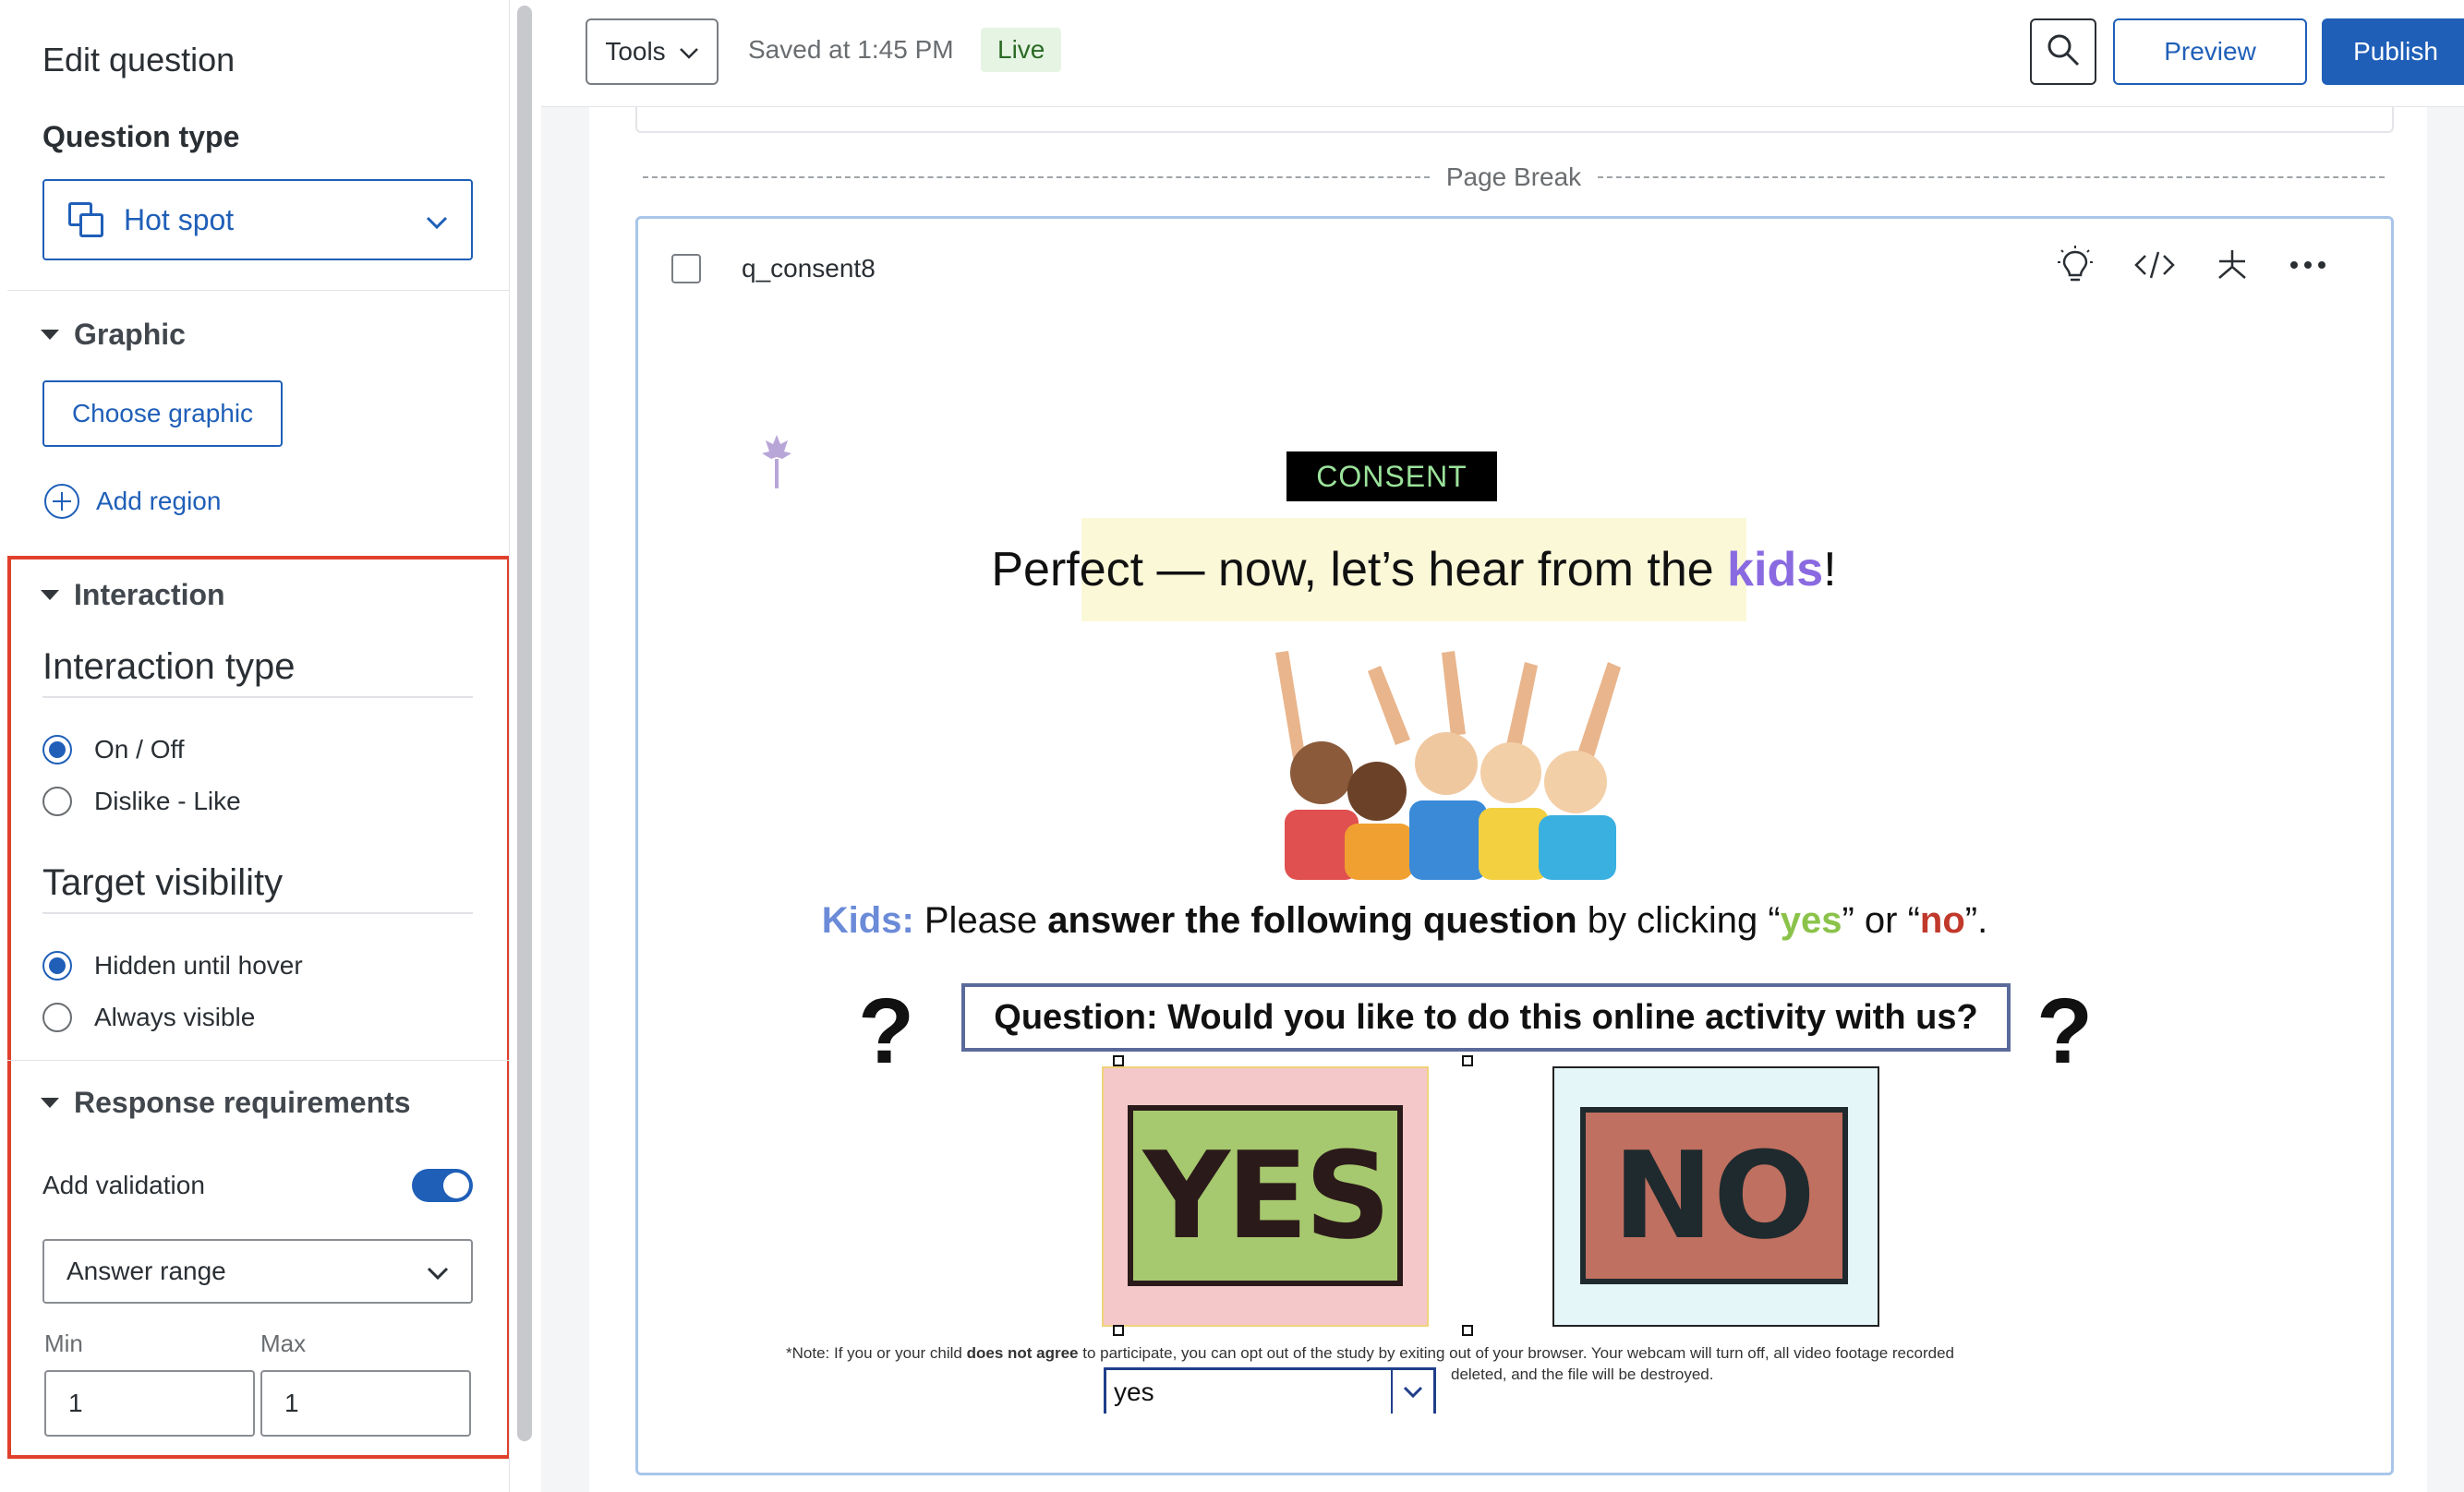  I want to click on min-input: 1, so click(150, 1403).